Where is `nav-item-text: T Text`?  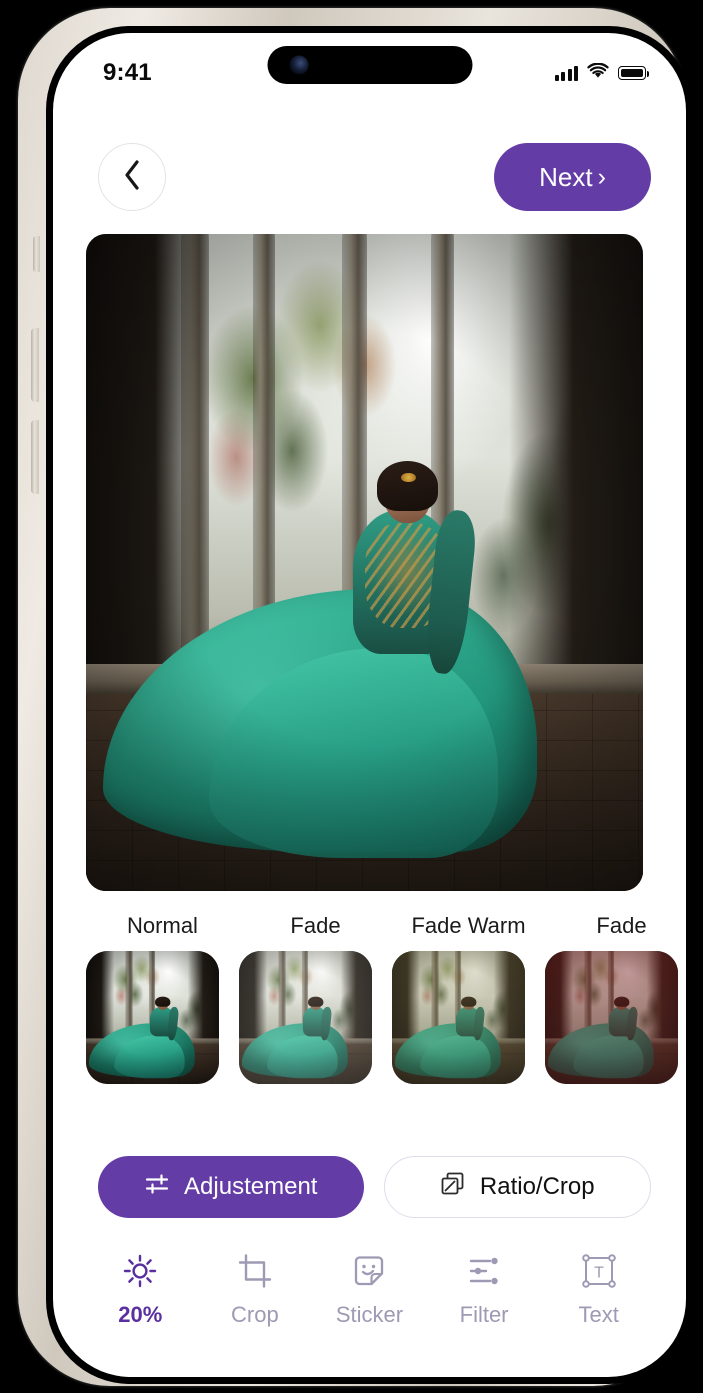
nav-item-text: T Text is located at coordinates (598, 1289).